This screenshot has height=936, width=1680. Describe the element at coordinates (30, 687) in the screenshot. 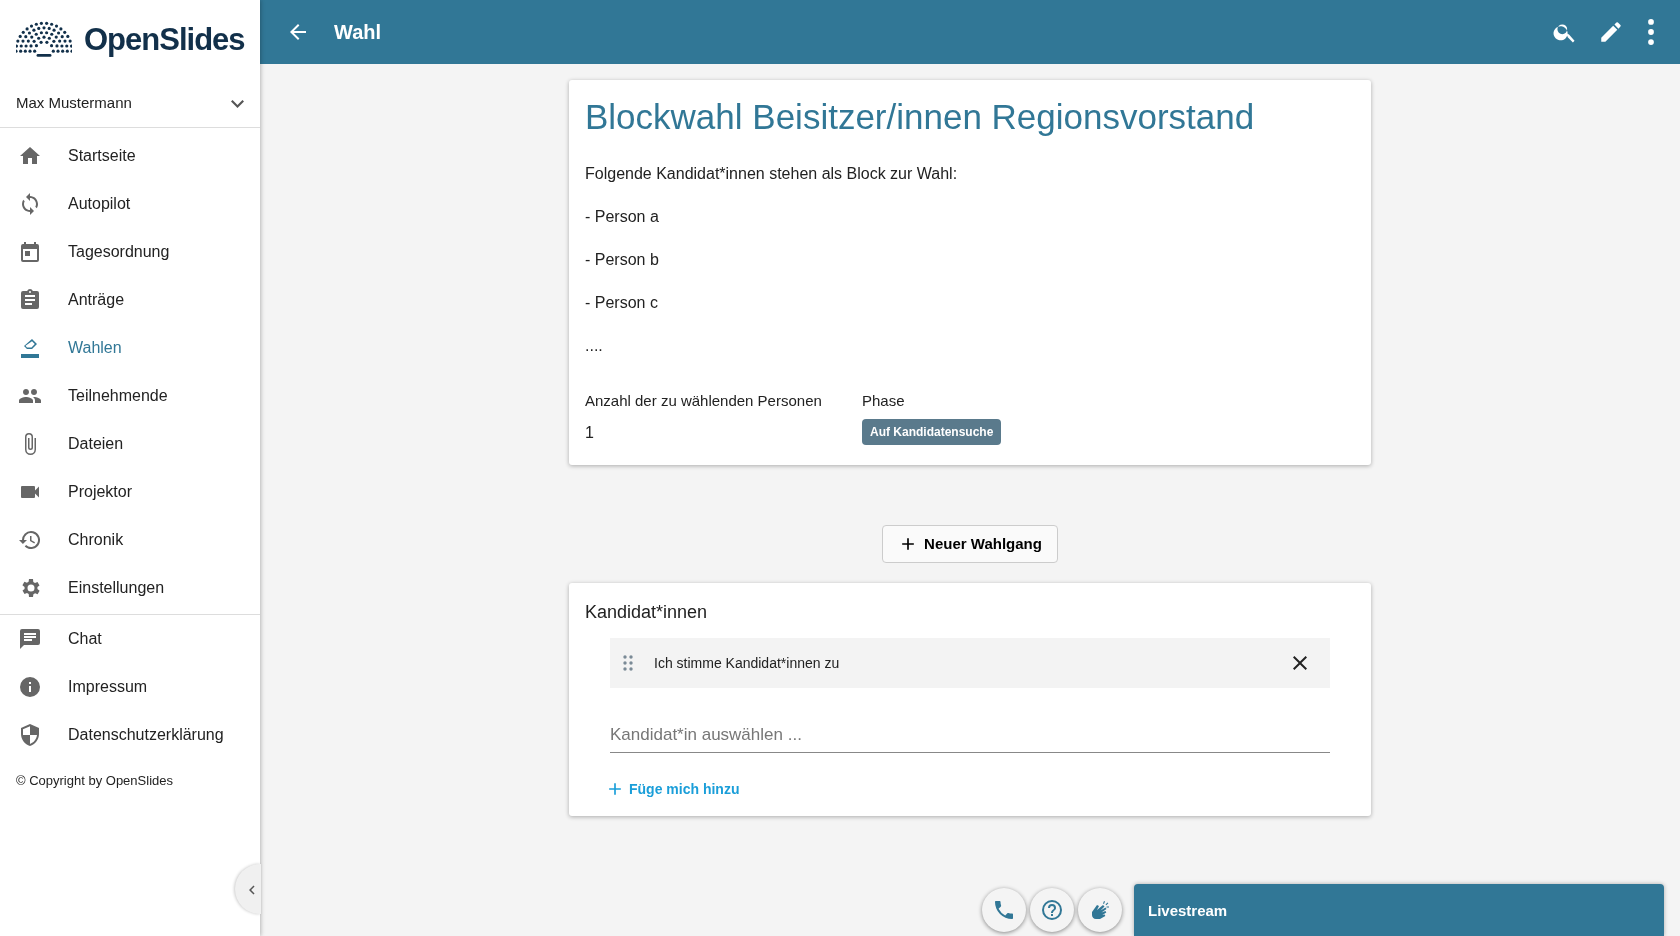

I see `info-icon` at that location.